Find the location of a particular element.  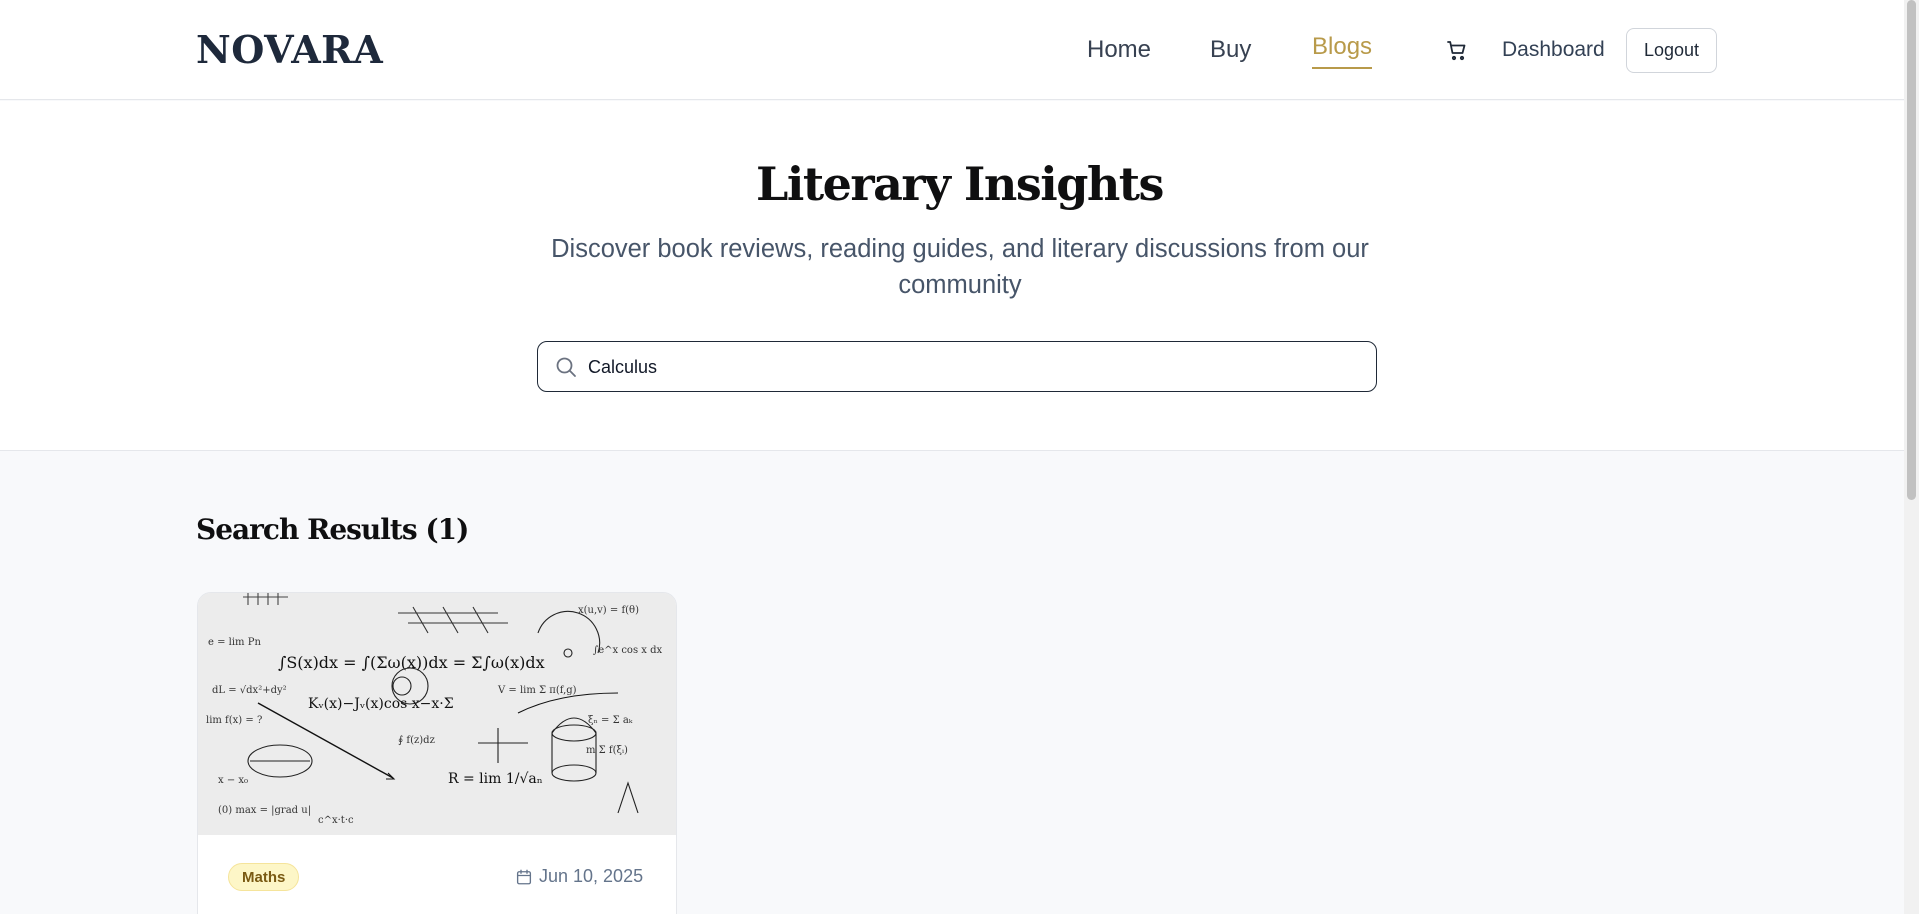

search-input is located at coordinates (968, 367).